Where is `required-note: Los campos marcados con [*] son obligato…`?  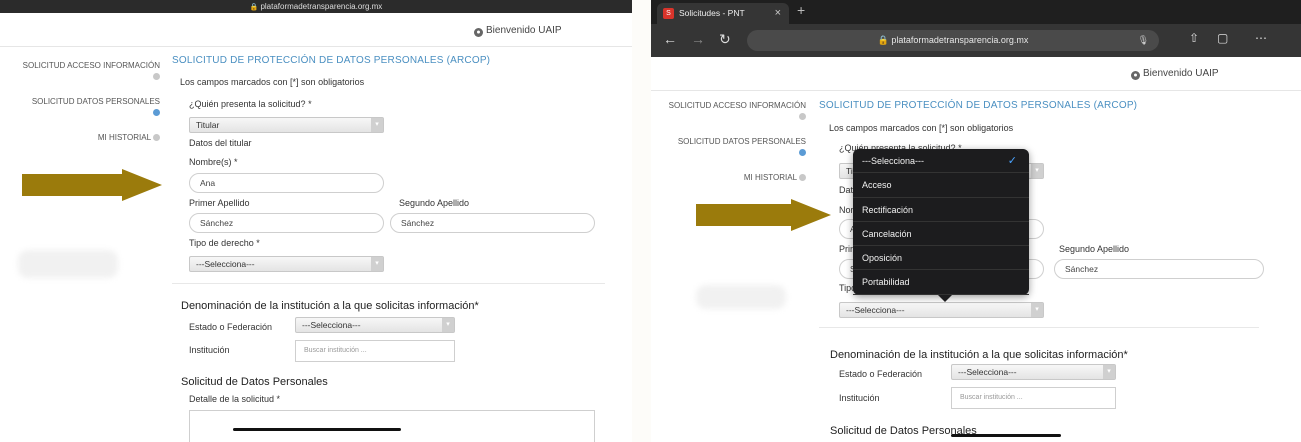 required-note: Los campos marcados con [*] son obligato… is located at coordinates (272, 82).